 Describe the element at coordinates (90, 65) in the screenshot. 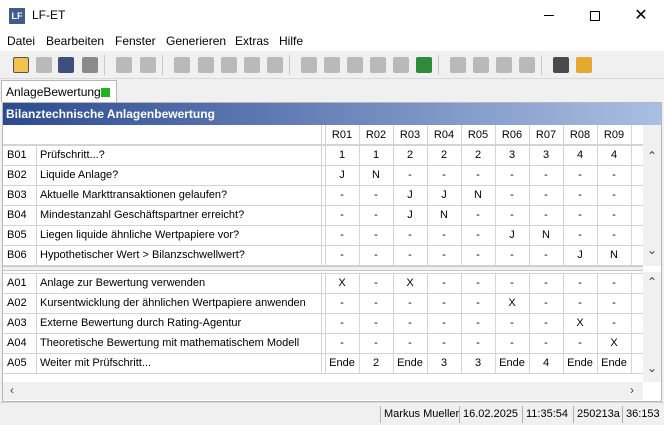

I see `print-button` at that location.